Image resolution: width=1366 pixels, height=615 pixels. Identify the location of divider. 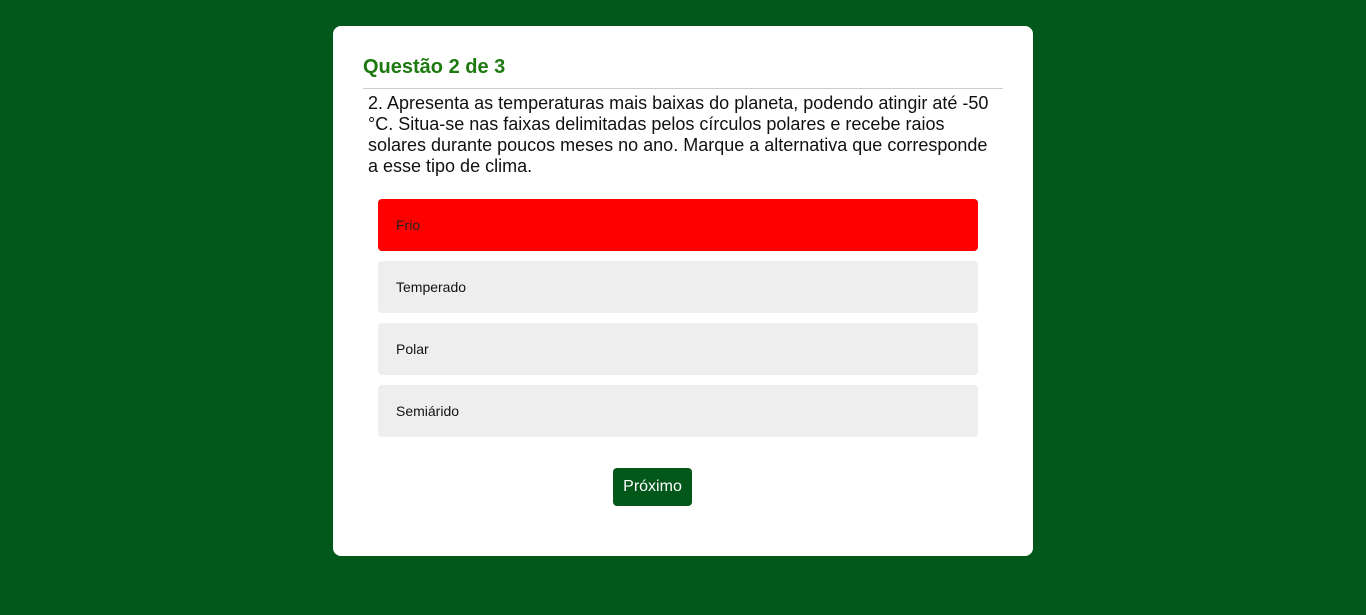
(683, 88).